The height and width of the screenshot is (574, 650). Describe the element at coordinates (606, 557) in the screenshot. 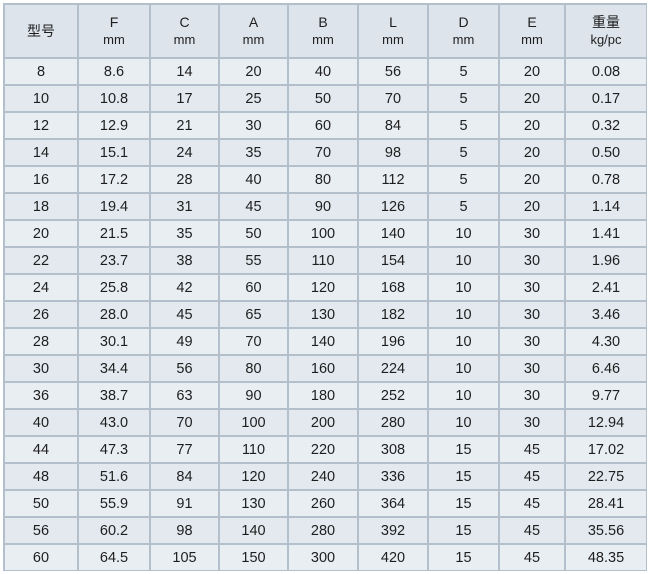

I see `table-cell: 48.35` at that location.